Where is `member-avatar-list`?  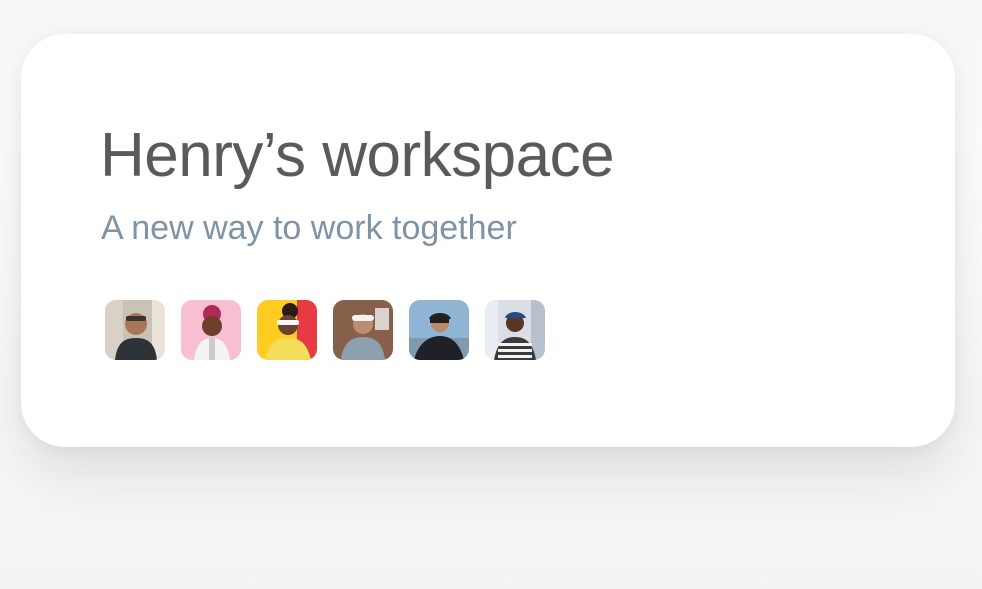 member-avatar-list is located at coordinates (325, 330).